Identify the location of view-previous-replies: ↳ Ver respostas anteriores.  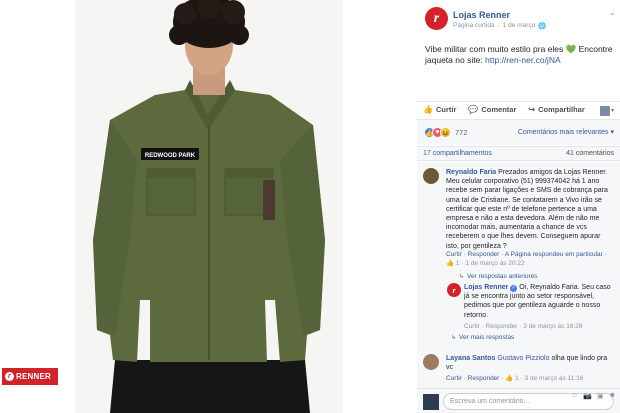
(498, 276).